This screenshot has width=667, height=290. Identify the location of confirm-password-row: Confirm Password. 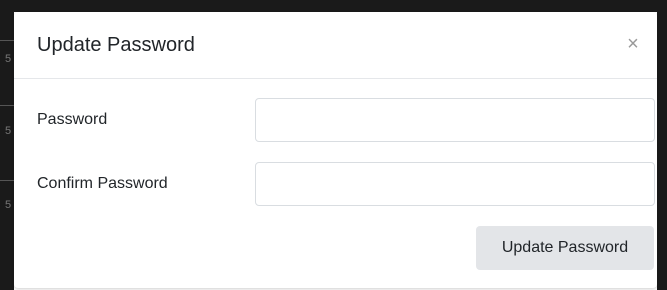
(347, 185).